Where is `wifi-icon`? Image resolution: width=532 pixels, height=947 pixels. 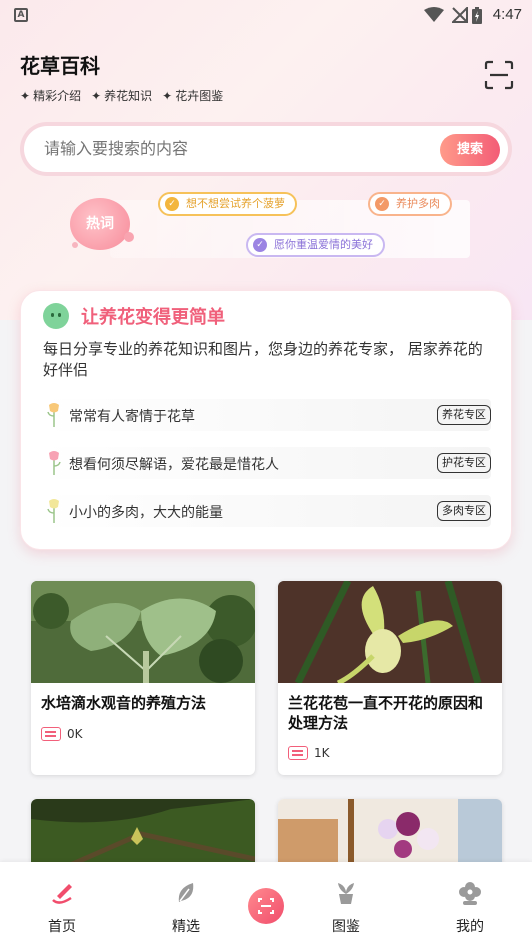 wifi-icon is located at coordinates (434, 14).